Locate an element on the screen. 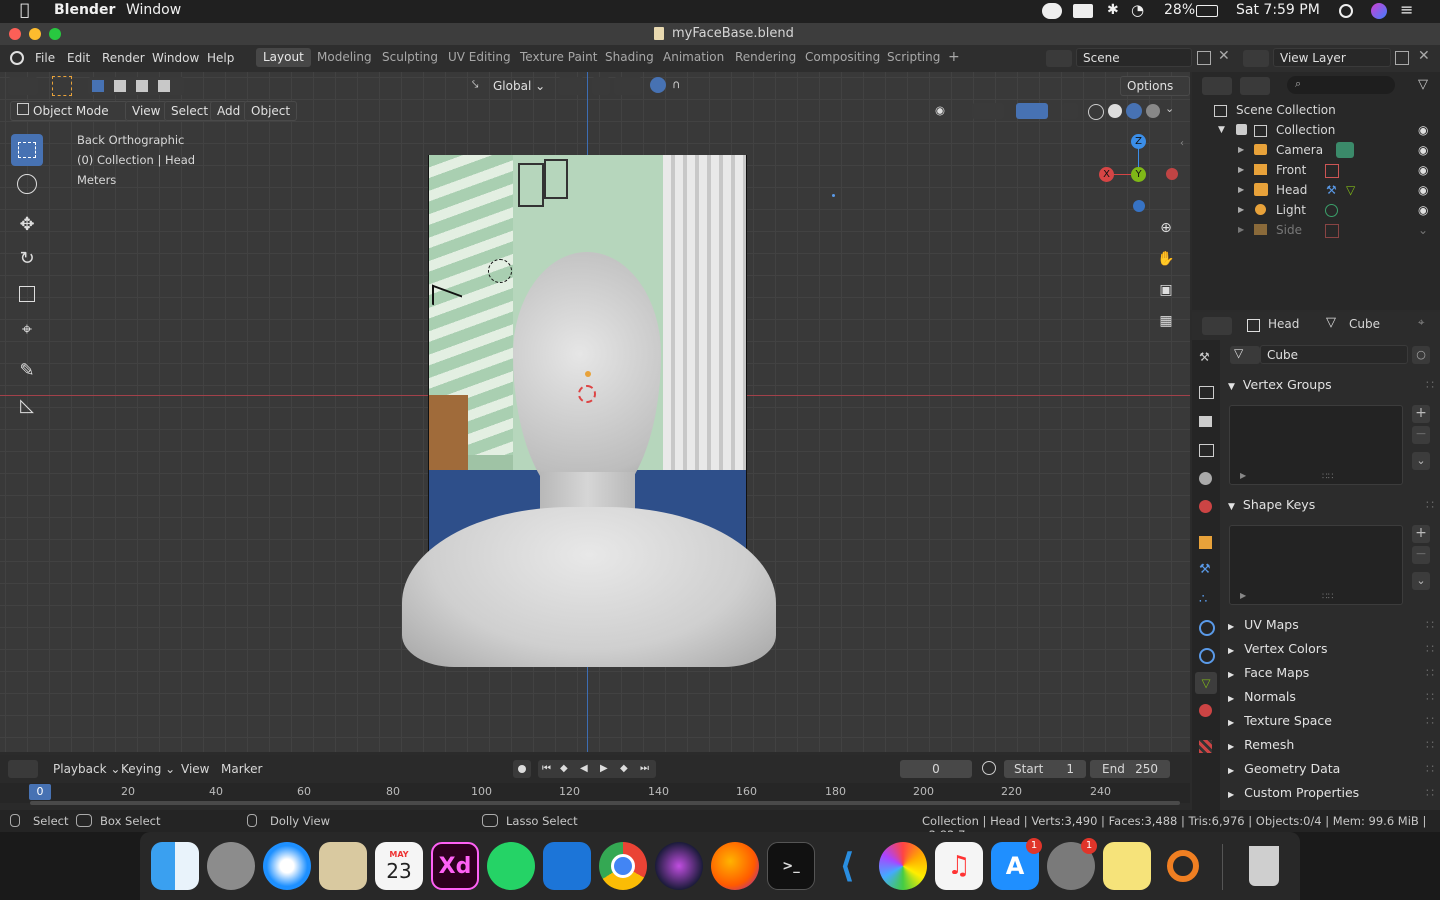 The image size is (1440, 900). uv-maps-header: ▶ UV Maps ∷ is located at coordinates (1329, 625).